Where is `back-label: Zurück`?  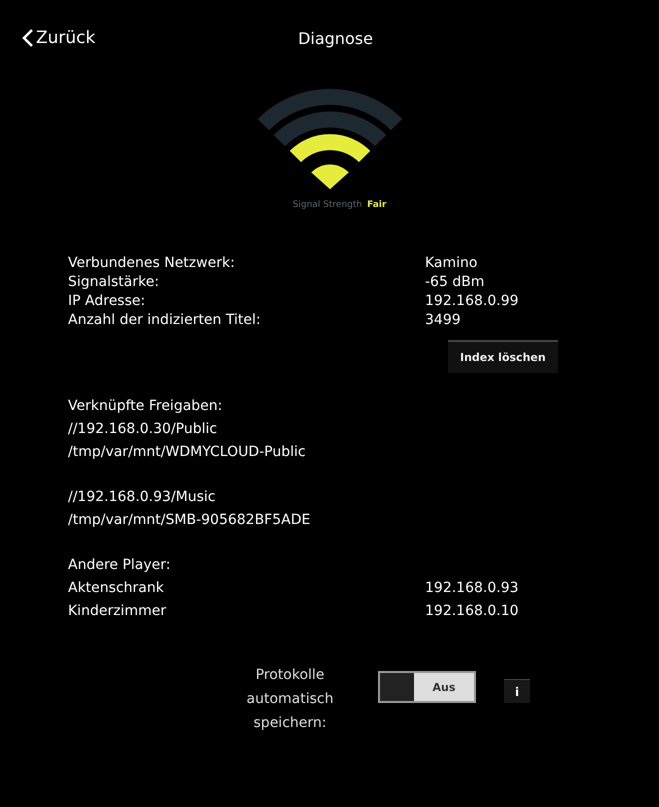 back-label: Zurück is located at coordinates (66, 38).